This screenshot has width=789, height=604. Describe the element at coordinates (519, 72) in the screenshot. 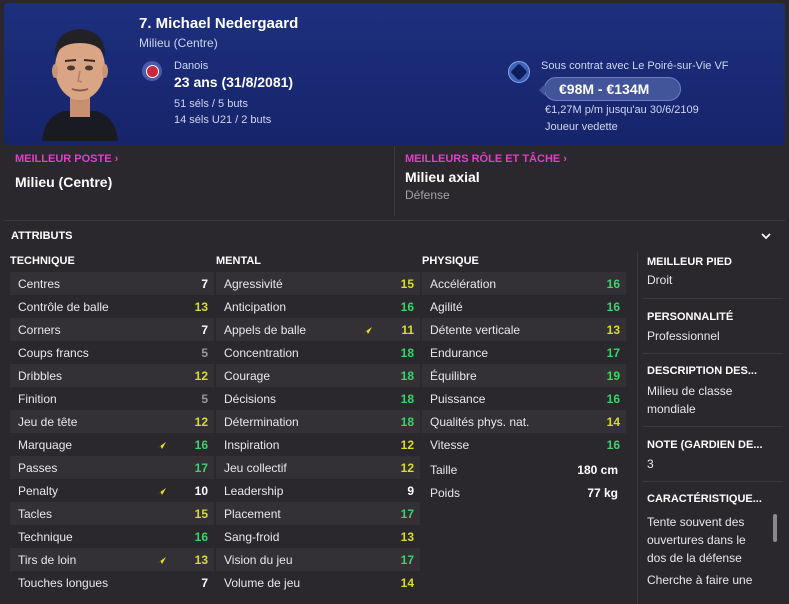

I see `club-badge-icon` at that location.